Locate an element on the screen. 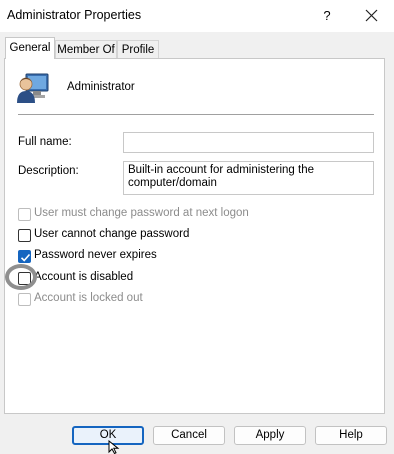 The height and width of the screenshot is (454, 394). checkbox-label: User must change password at next logon is located at coordinates (141, 213).